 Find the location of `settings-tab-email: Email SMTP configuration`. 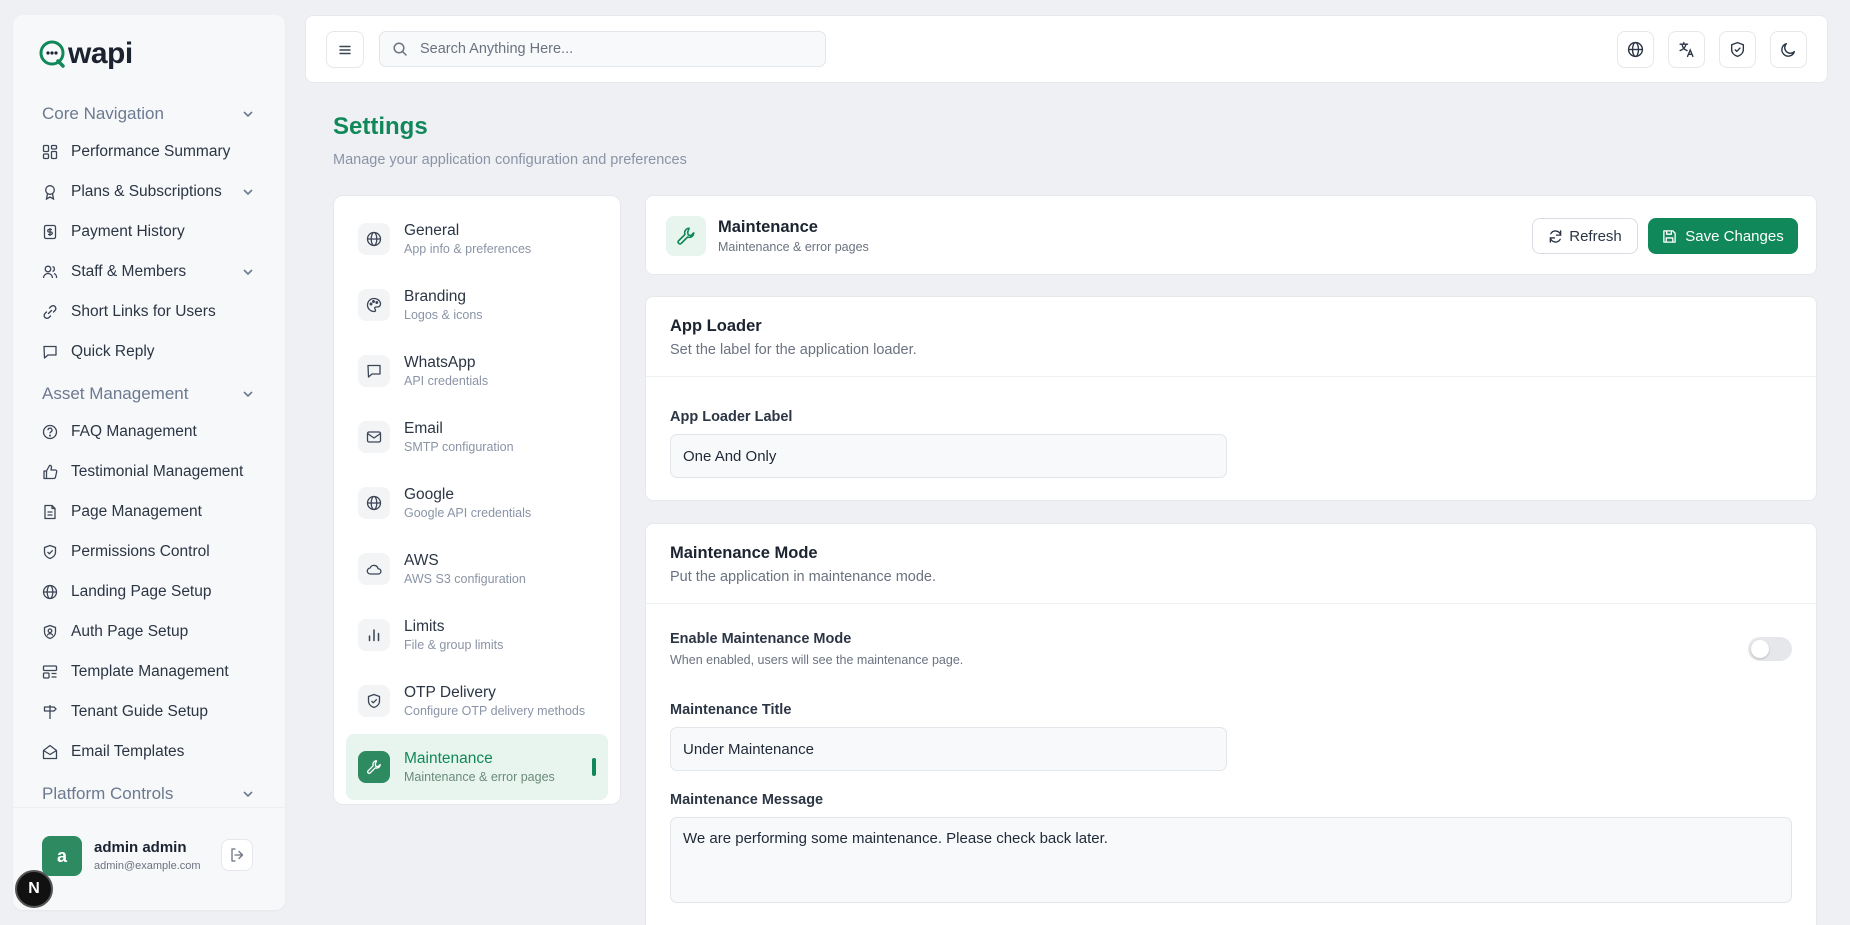

settings-tab-email: Email SMTP configuration is located at coordinates (477, 437).